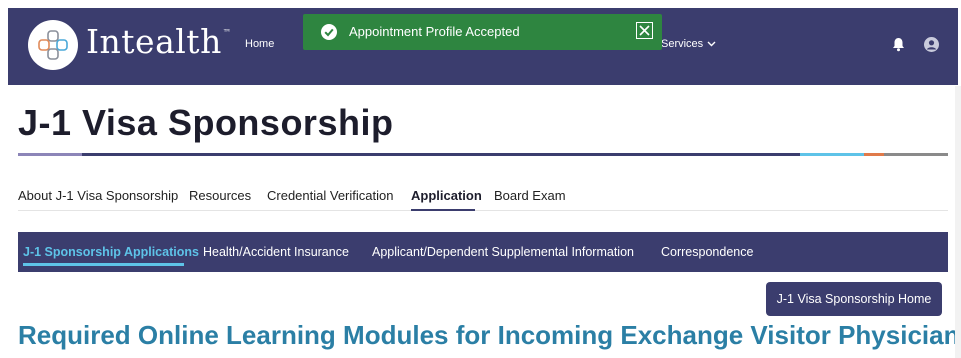 The width and height of the screenshot is (961, 358). I want to click on nav-services-menu: Services, so click(688, 44).